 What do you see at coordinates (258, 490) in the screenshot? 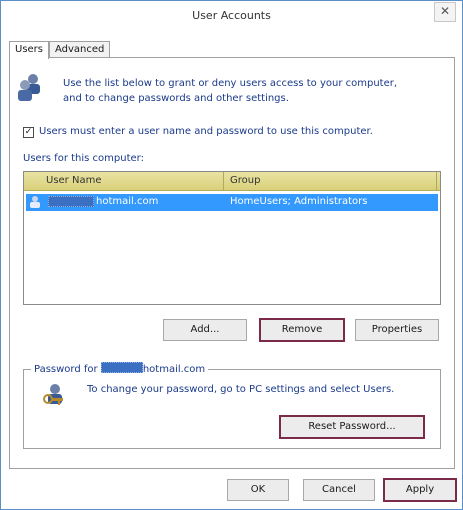
I see `ok-button: OK` at bounding box center [258, 490].